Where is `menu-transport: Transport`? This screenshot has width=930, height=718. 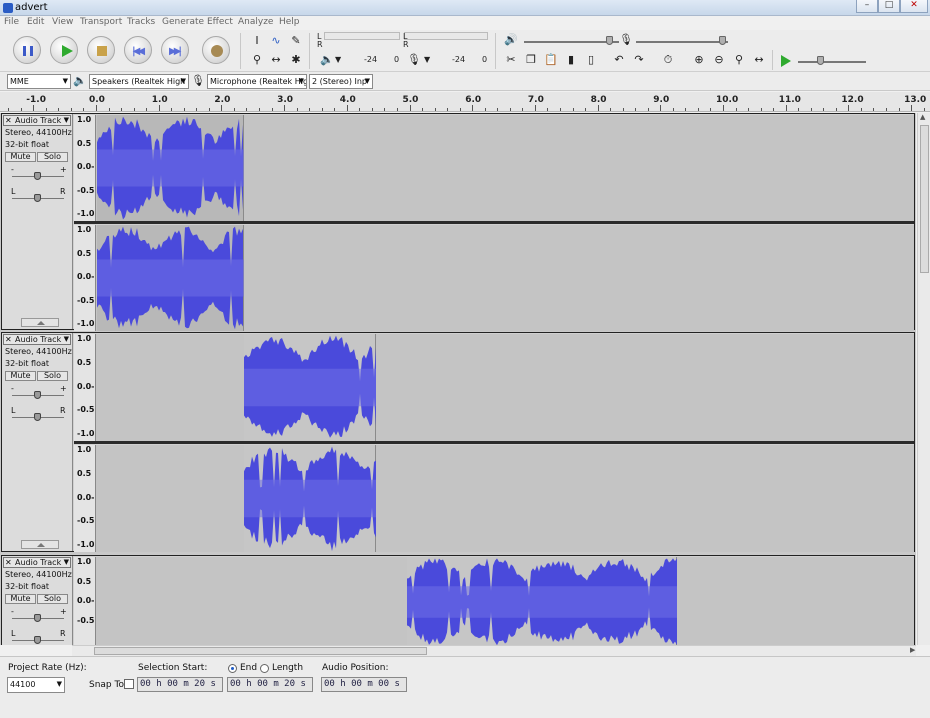 menu-transport: Transport is located at coordinates (101, 22).